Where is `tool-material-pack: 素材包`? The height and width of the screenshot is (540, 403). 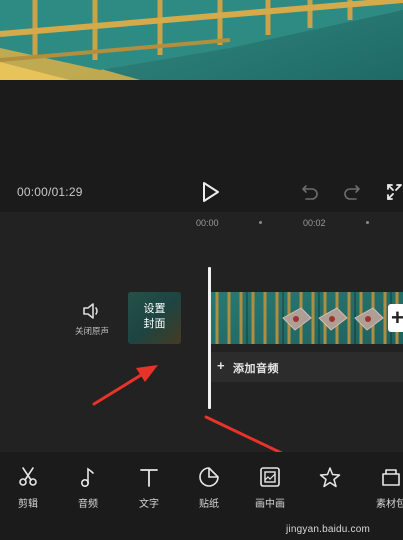
tool-material-pack: 素材包 is located at coordinates (385, 491).